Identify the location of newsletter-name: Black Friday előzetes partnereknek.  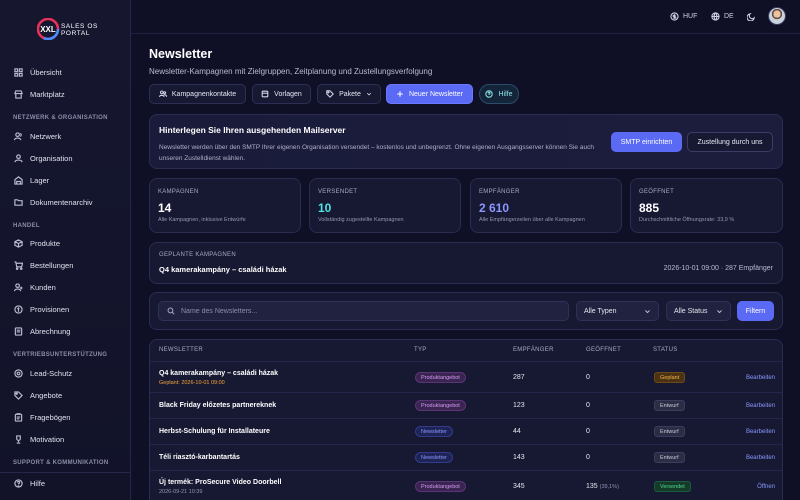
(217, 405).